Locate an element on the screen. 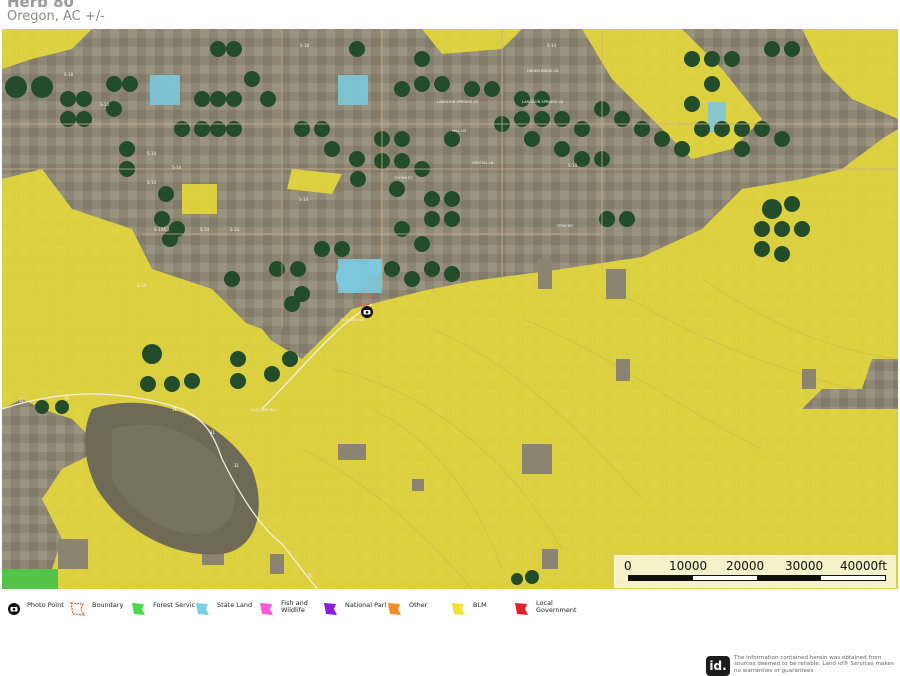 This screenshot has width=900, height=676. street-label: THORN ST is located at coordinates (403, 178).